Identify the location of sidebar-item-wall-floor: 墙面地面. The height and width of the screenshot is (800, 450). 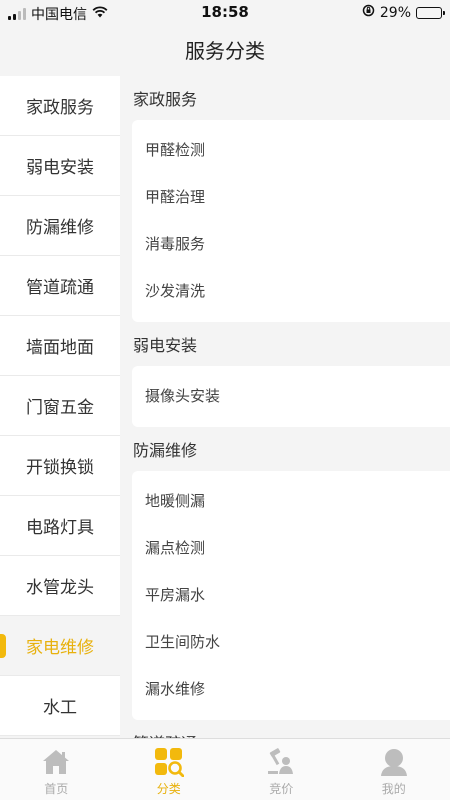
(60, 346).